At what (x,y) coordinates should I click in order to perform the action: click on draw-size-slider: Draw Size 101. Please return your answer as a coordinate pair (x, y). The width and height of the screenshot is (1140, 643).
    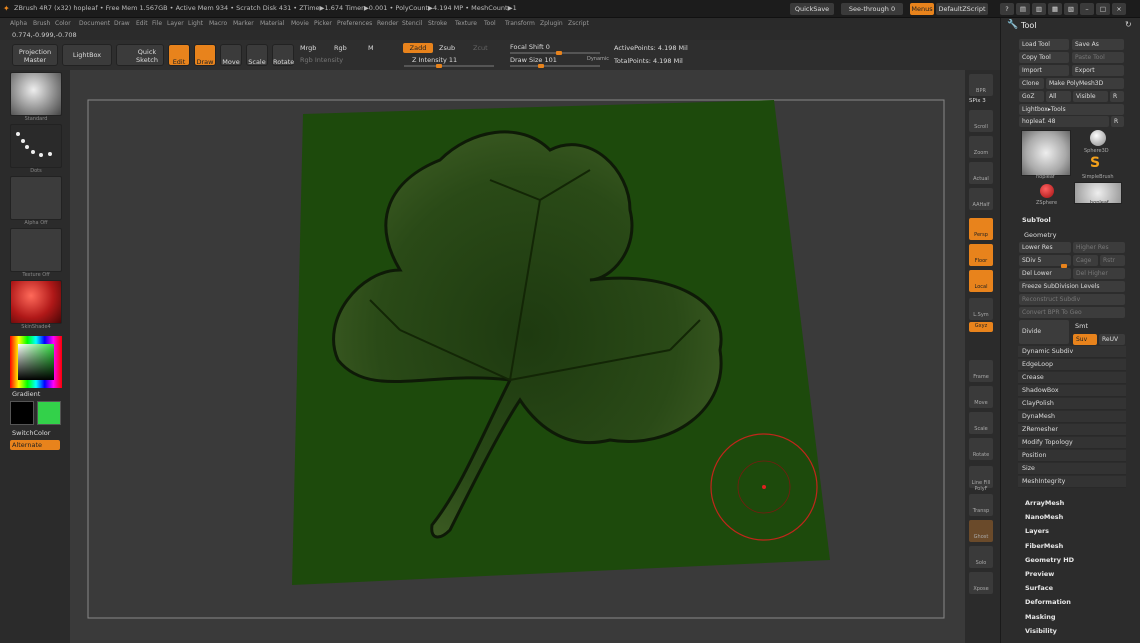
    Looking at the image, I should click on (533, 60).